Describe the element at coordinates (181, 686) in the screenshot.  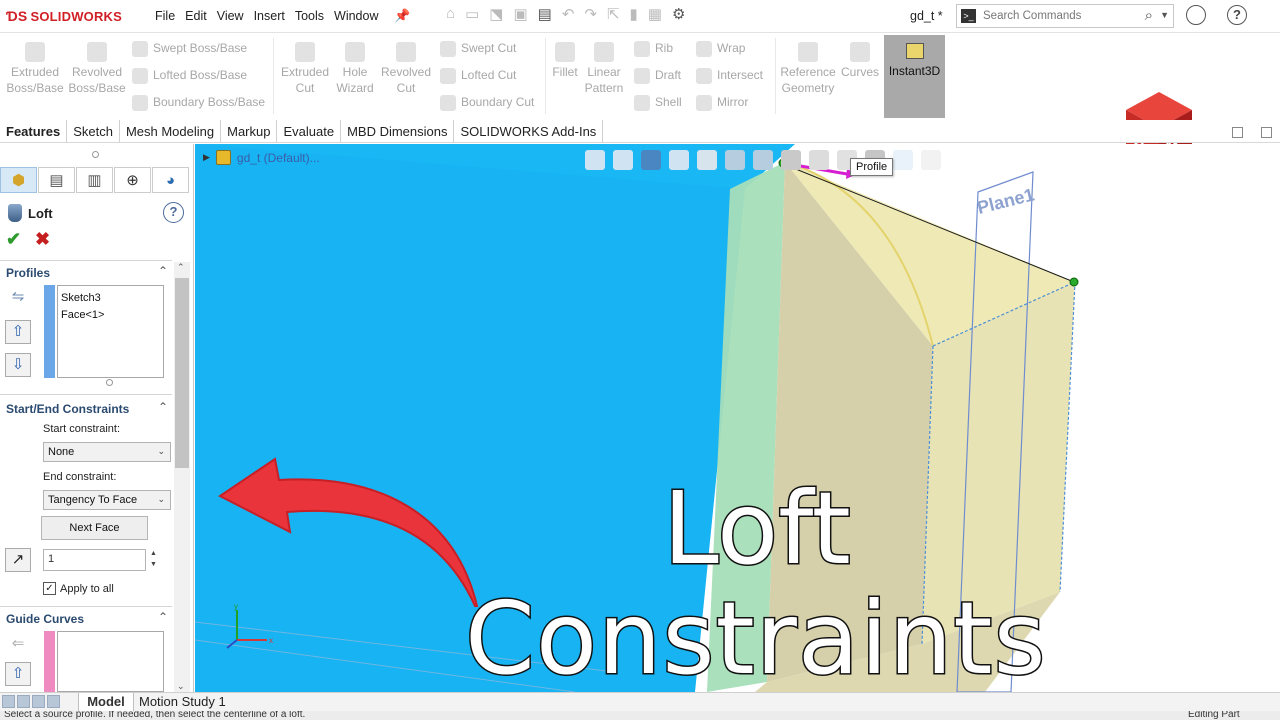
I see `scroll-down-icon: ⌄` at that location.